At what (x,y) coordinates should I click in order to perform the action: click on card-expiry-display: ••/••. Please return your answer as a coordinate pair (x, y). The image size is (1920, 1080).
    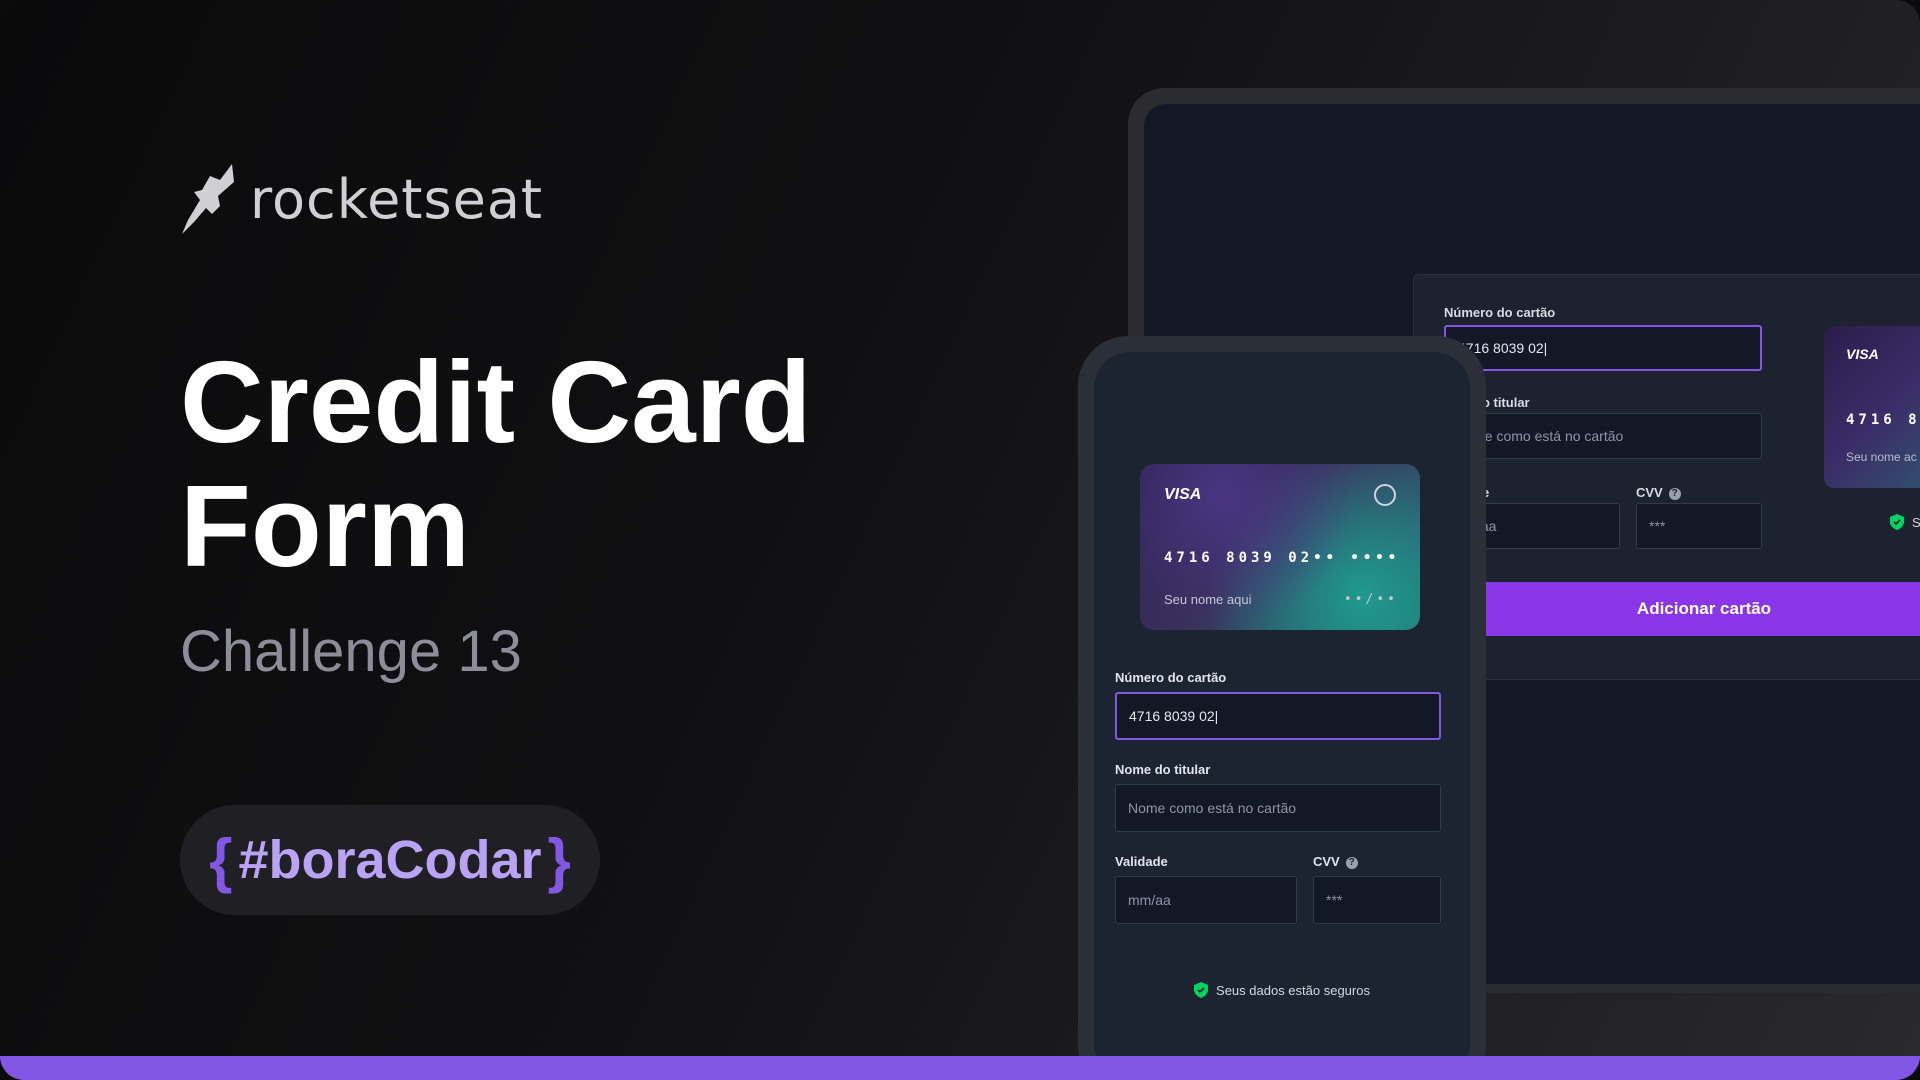
    Looking at the image, I should click on (1370, 599).